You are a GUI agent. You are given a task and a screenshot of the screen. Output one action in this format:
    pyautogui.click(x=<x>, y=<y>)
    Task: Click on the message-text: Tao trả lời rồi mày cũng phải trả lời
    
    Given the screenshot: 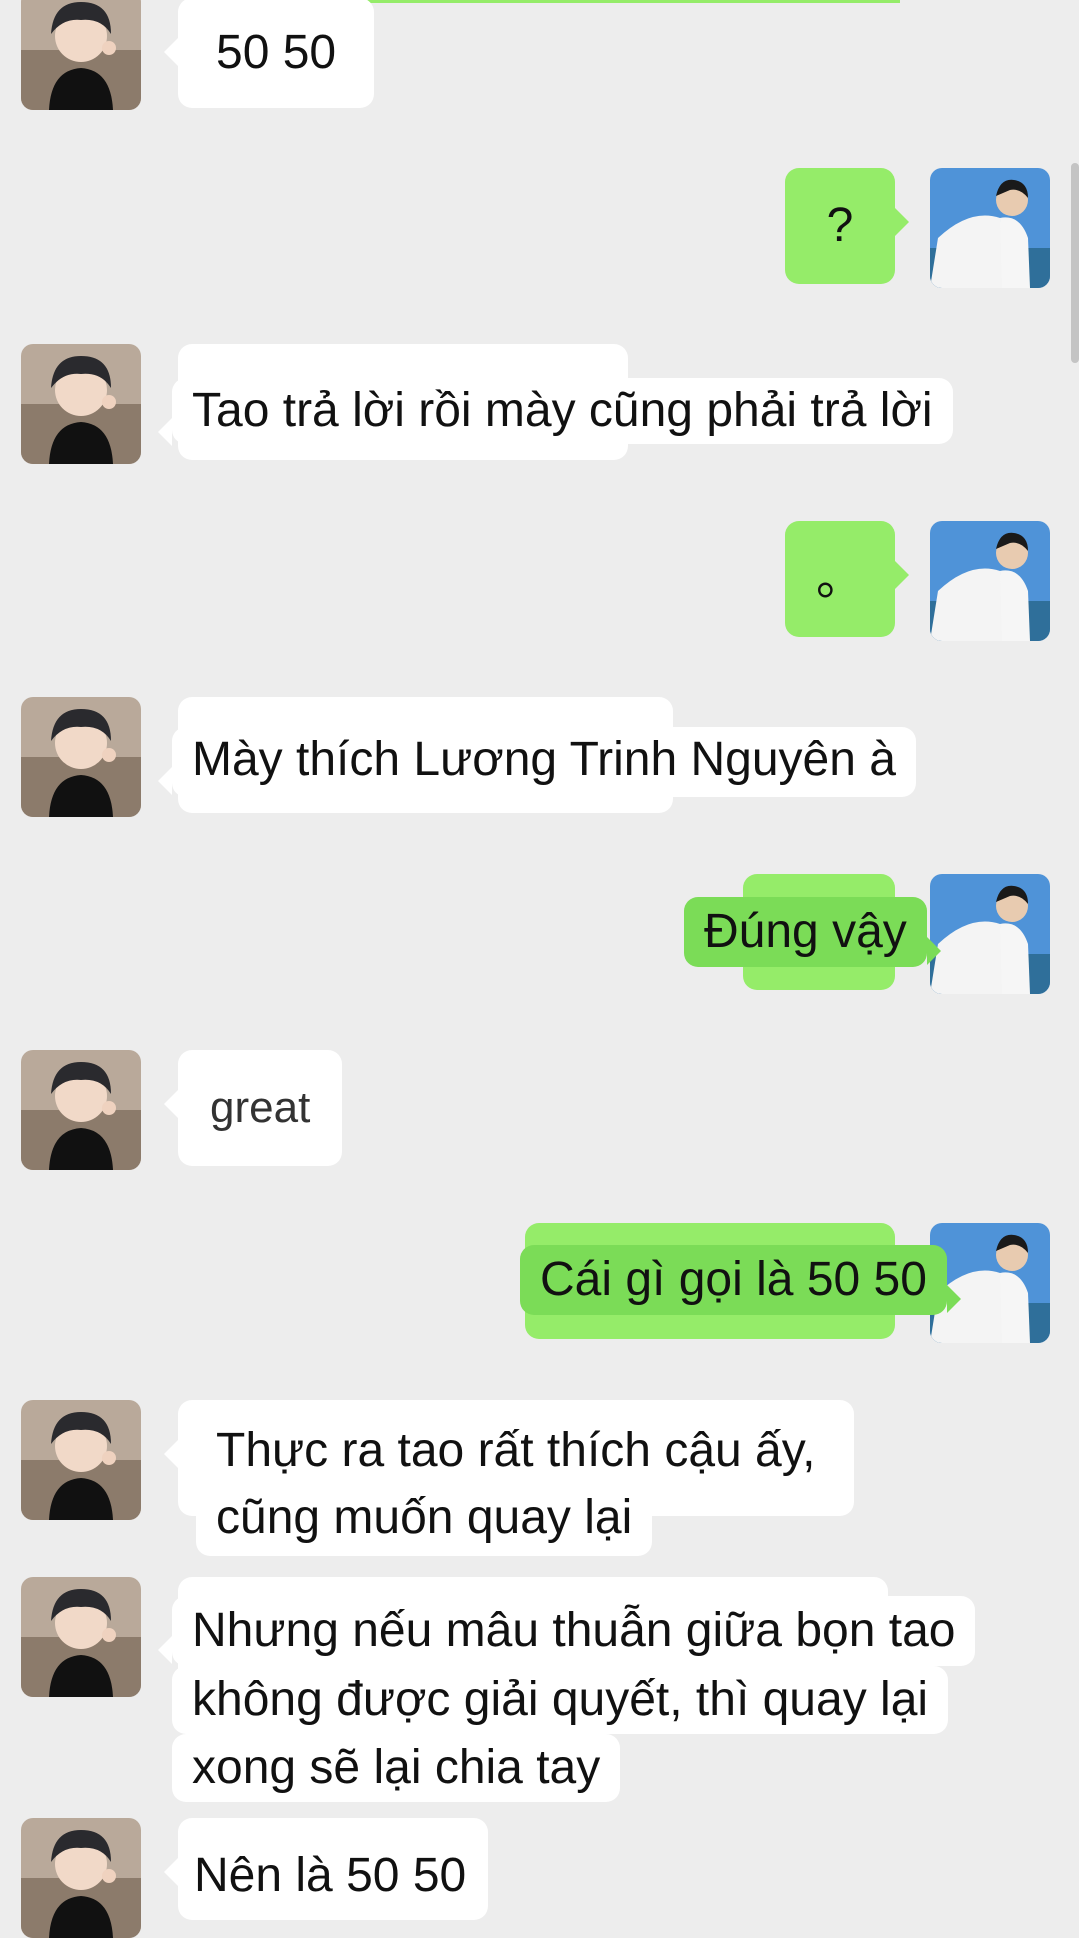 What is the action you would take?
    pyautogui.click(x=562, y=410)
    